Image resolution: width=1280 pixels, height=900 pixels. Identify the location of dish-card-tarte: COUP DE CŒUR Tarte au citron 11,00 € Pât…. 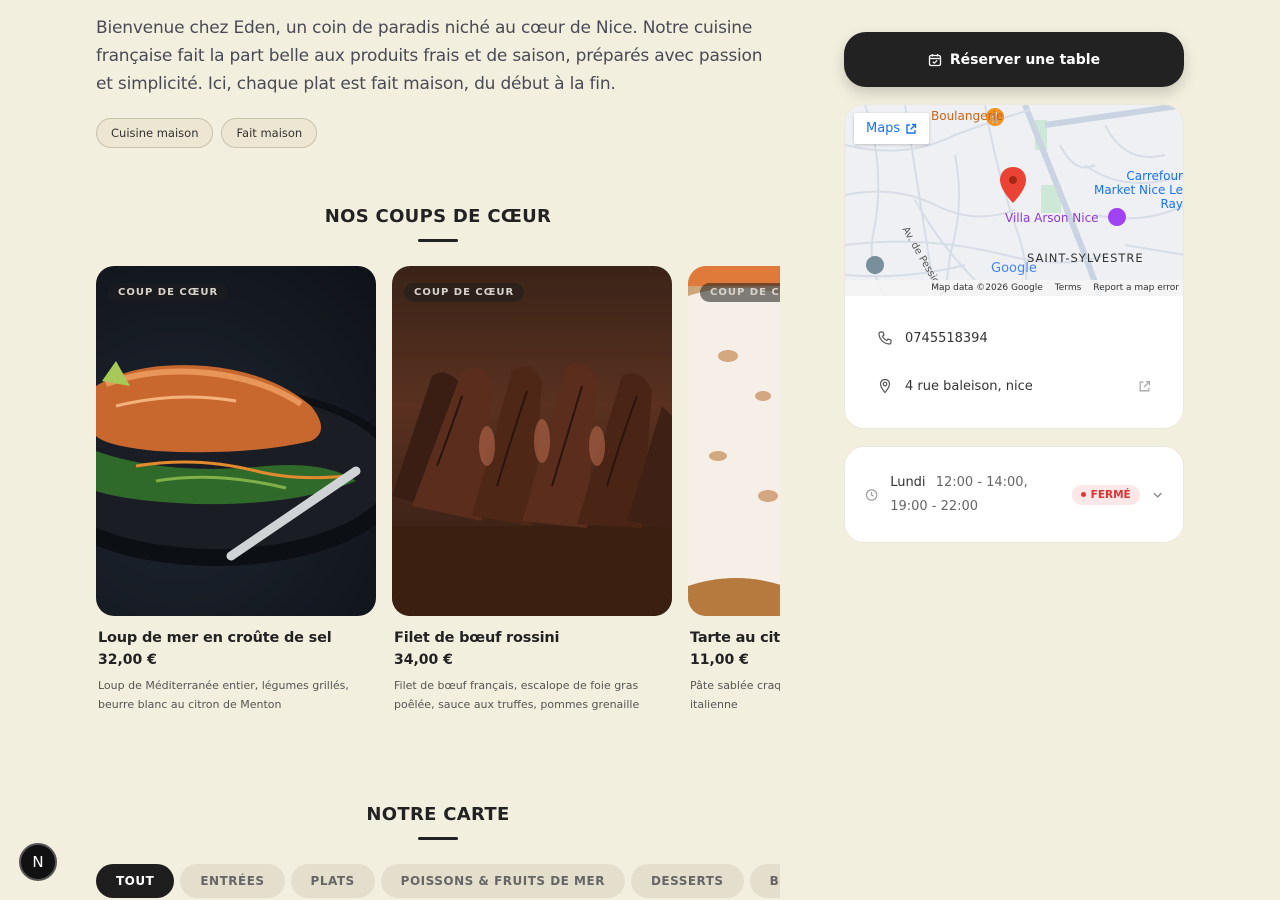
(734, 490).